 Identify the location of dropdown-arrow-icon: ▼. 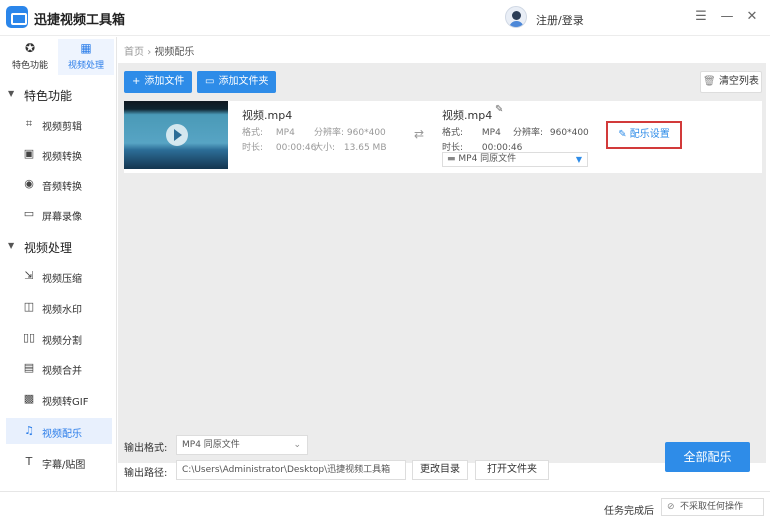
(578, 159).